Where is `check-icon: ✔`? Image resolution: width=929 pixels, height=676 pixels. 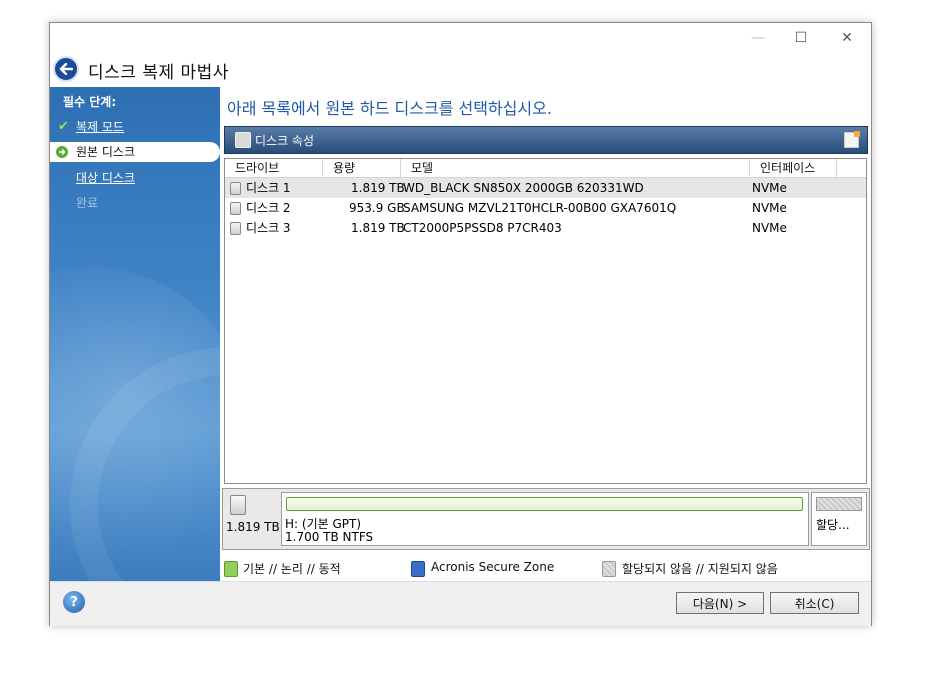
check-icon: ✔ is located at coordinates (63, 126).